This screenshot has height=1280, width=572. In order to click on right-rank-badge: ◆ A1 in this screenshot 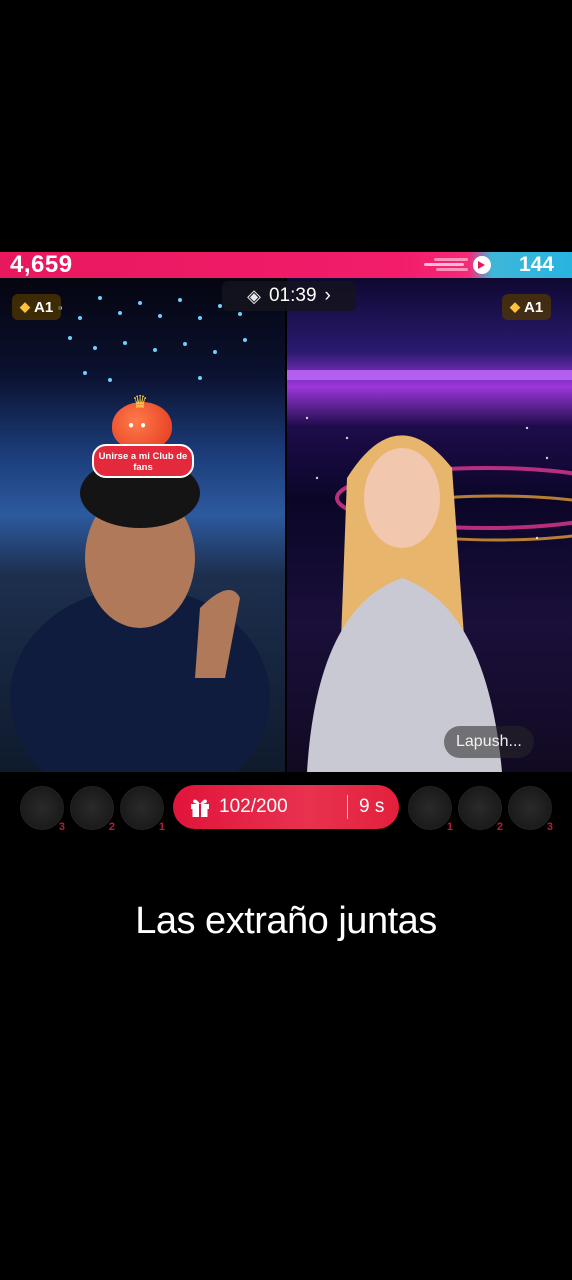, I will do `click(527, 307)`.